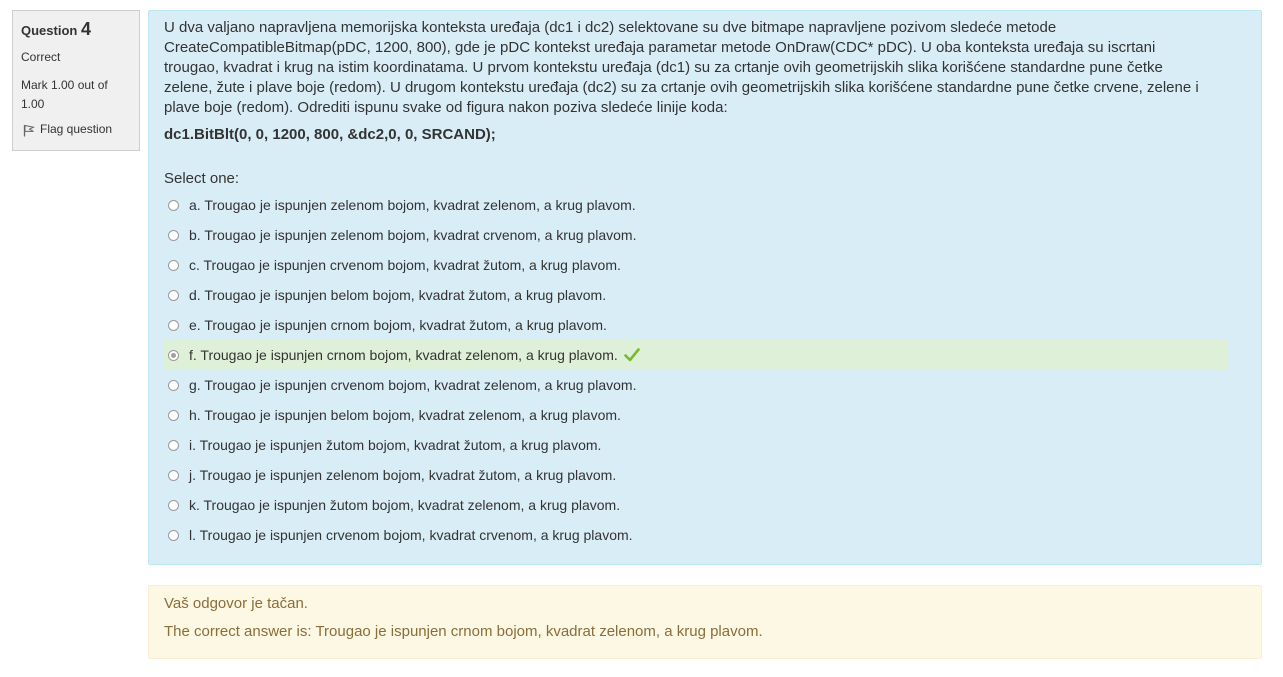  What do you see at coordinates (236, 603) in the screenshot?
I see `feedback-result: Vaš odgovor je tačan.` at bounding box center [236, 603].